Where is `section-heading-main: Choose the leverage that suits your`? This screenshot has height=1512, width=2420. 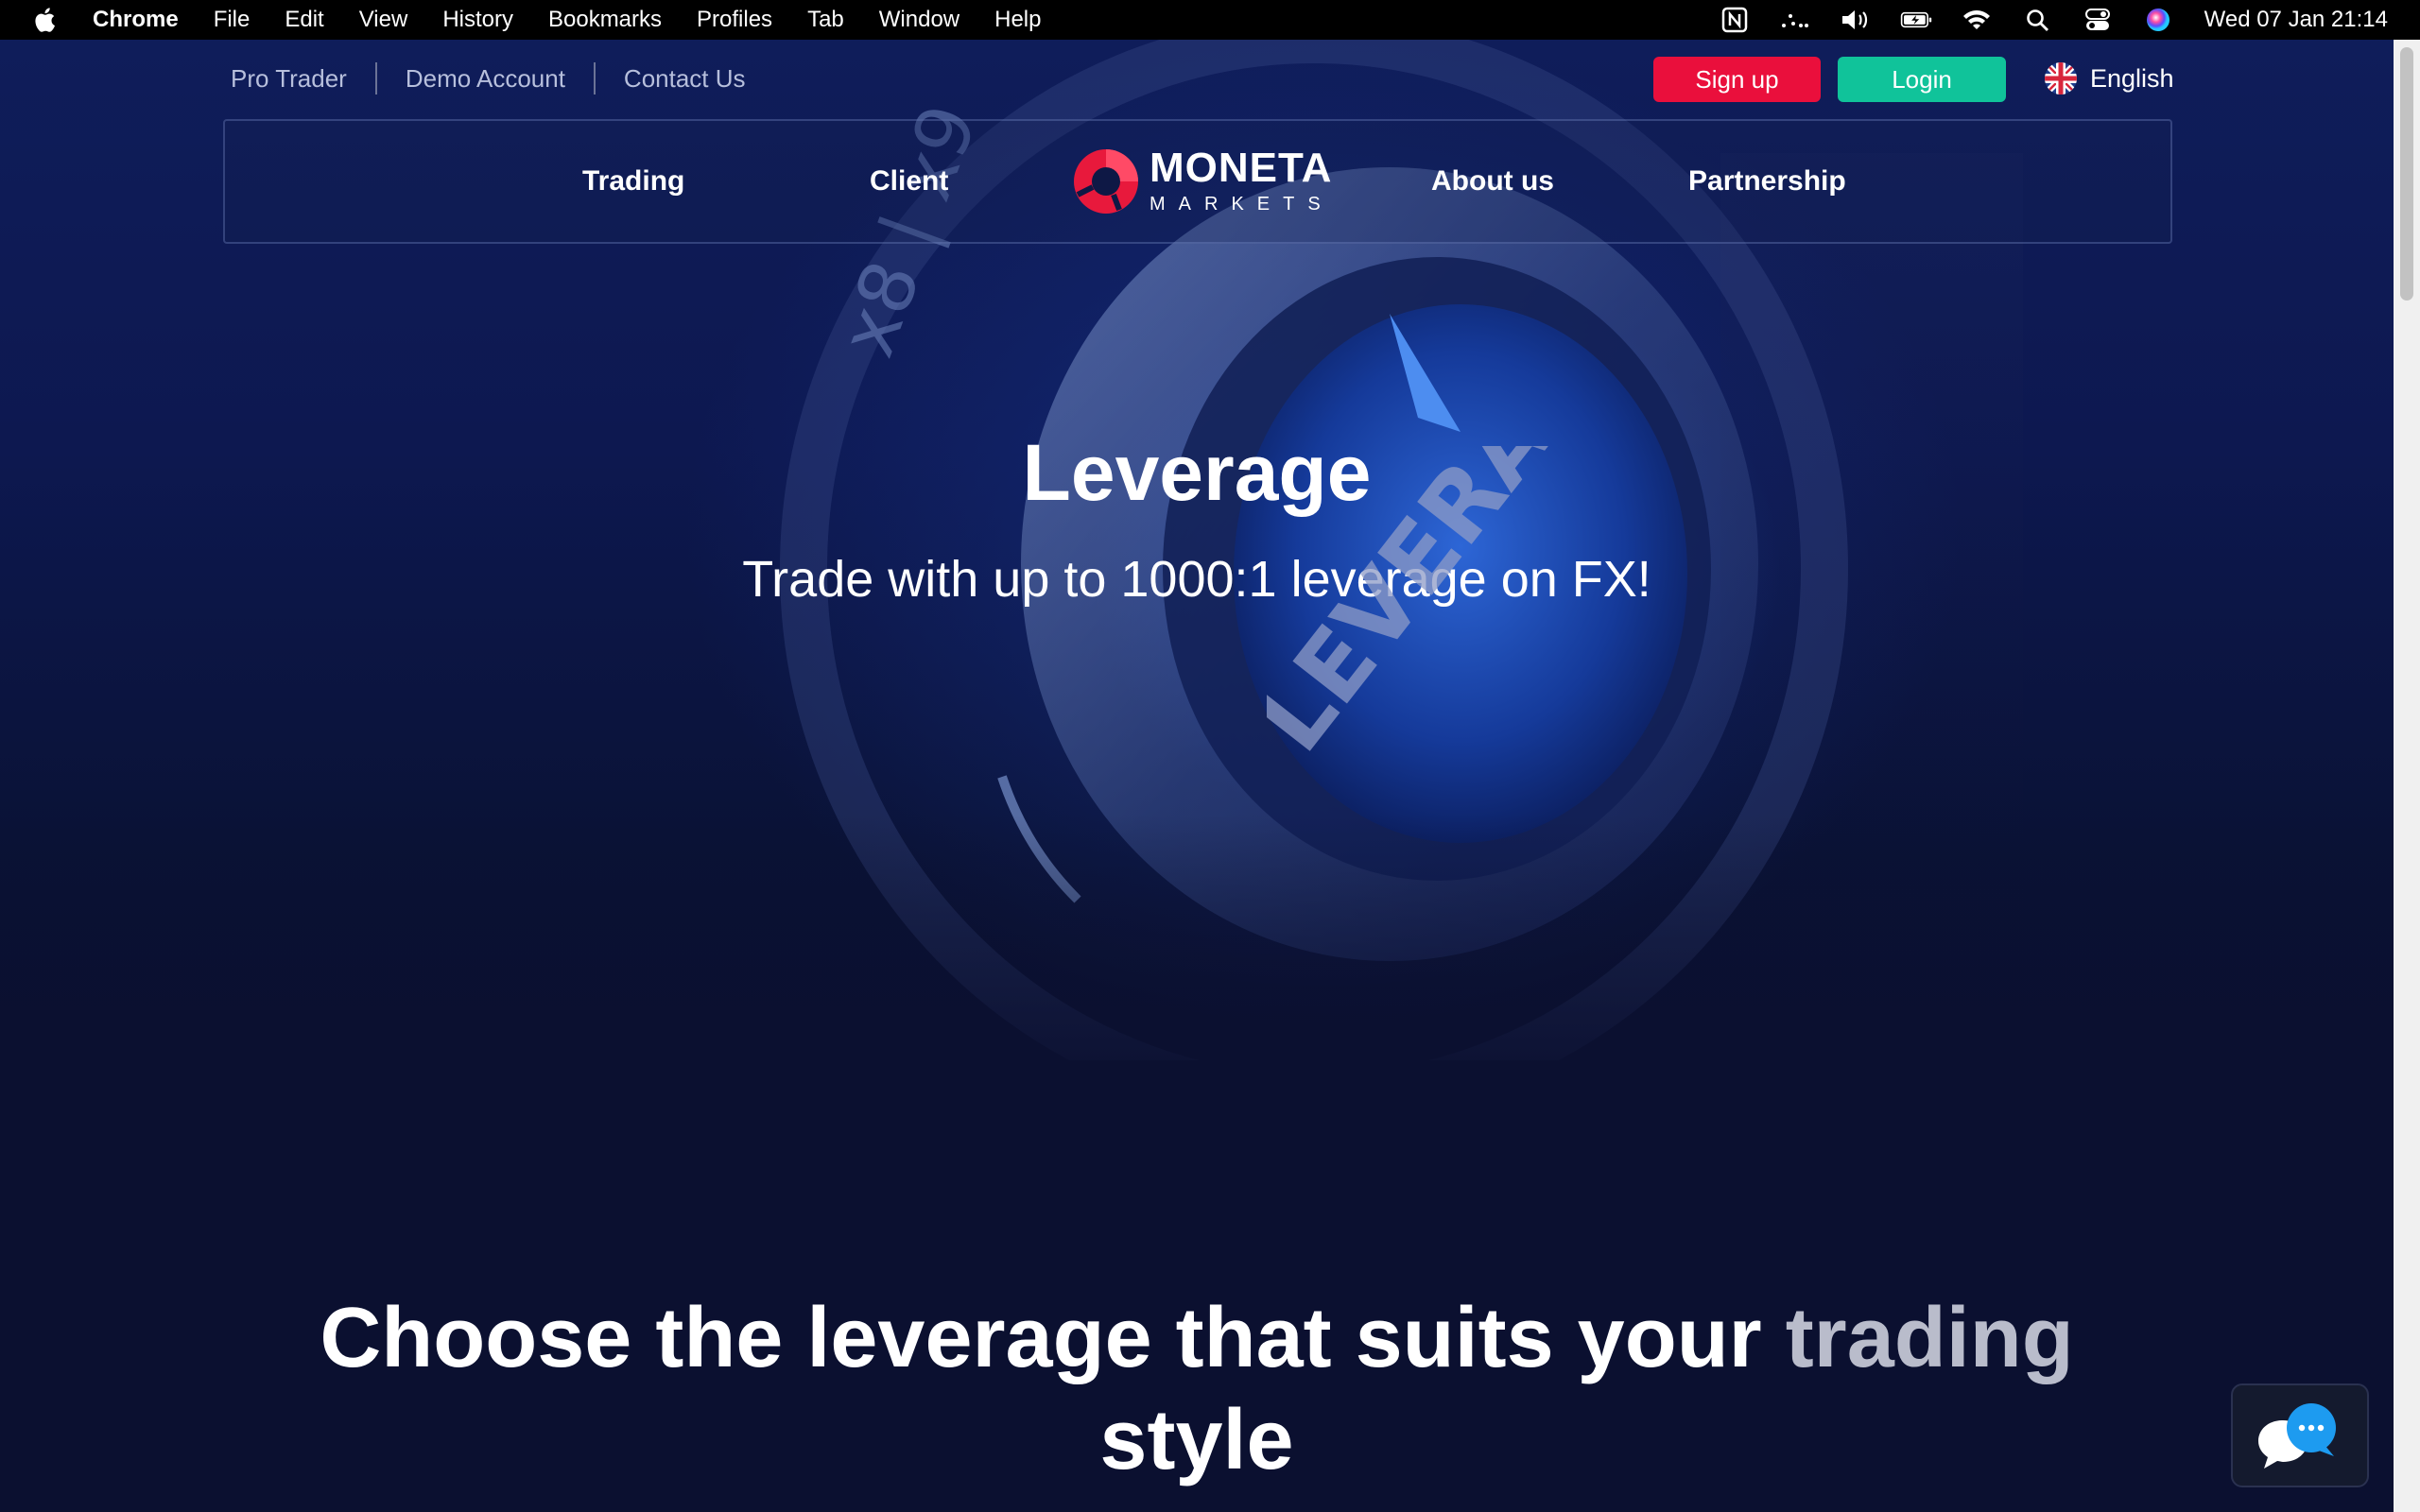 section-heading-main: Choose the leverage that suits your is located at coordinates (1053, 1338).